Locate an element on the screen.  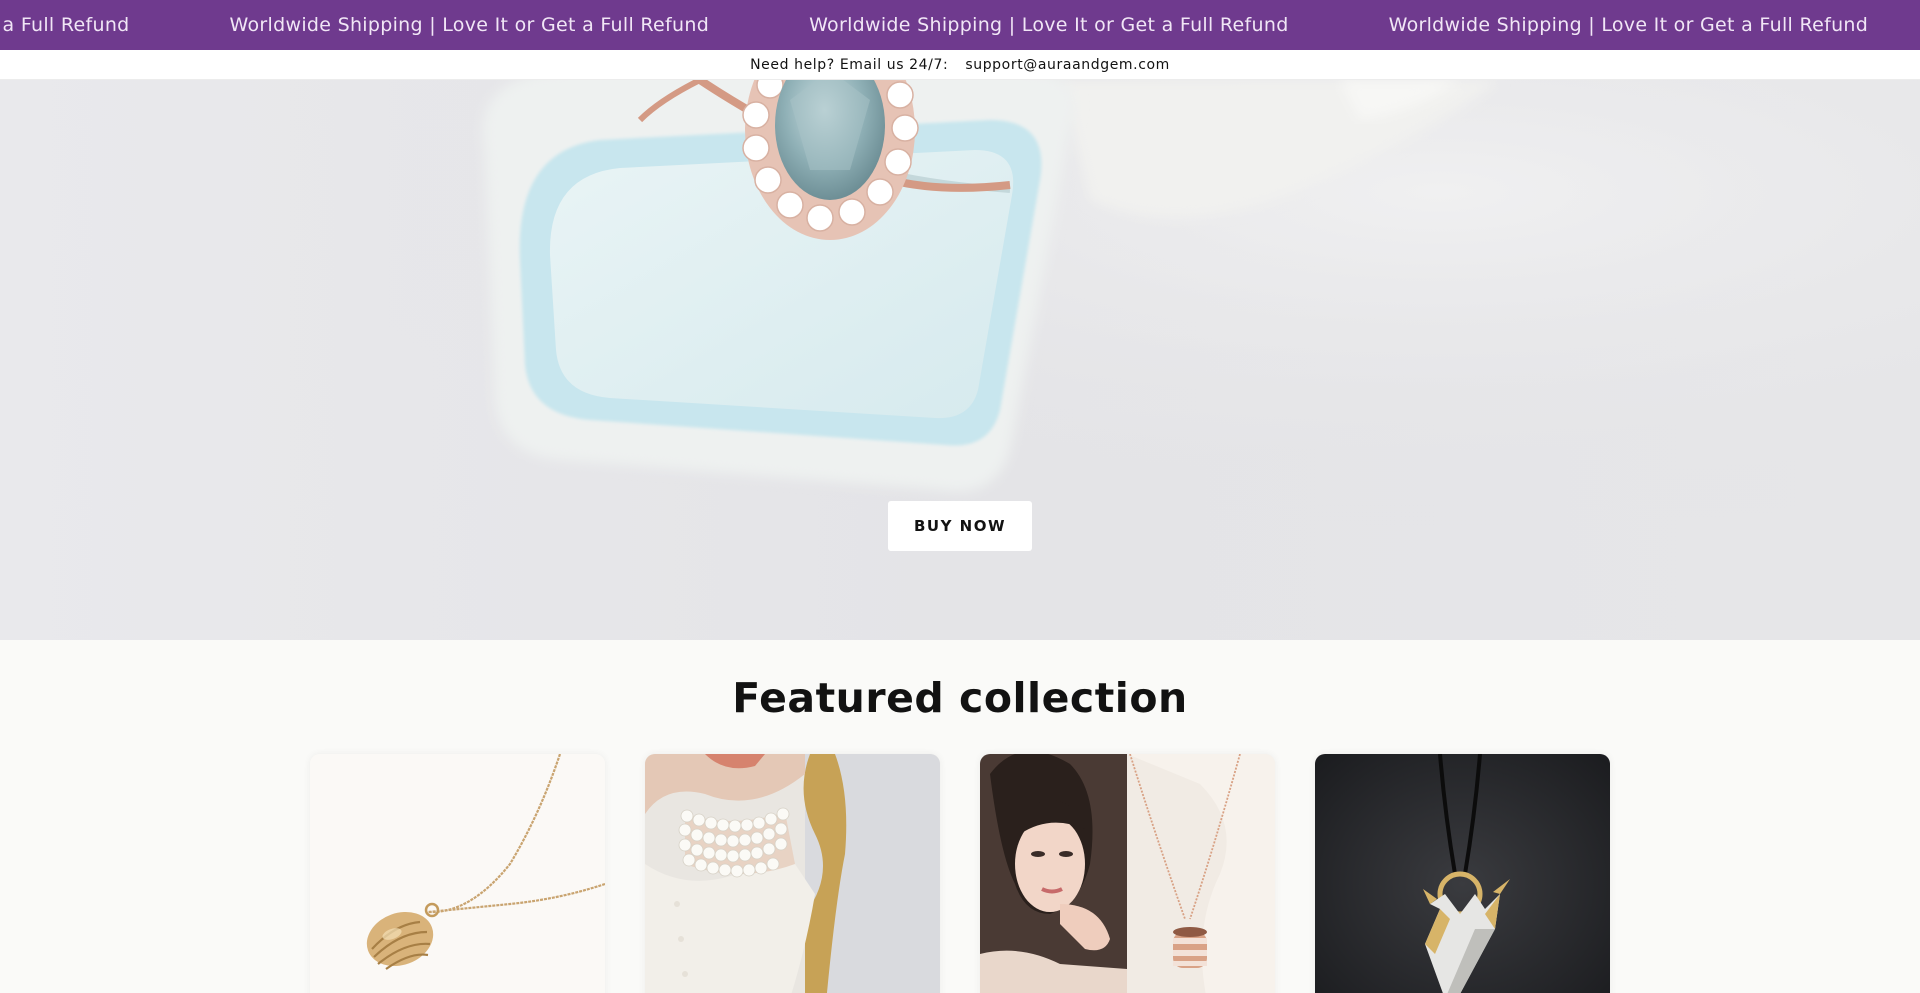
product-image-rose-gold-pendant is located at coordinates (1127, 873).